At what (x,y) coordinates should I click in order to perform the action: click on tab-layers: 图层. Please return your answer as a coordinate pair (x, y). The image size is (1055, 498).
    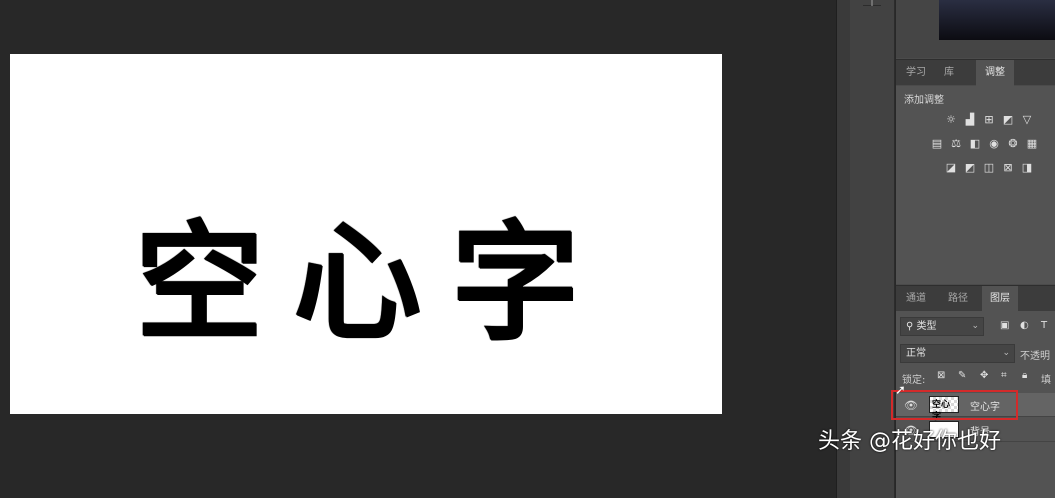
    Looking at the image, I should click on (1000, 299).